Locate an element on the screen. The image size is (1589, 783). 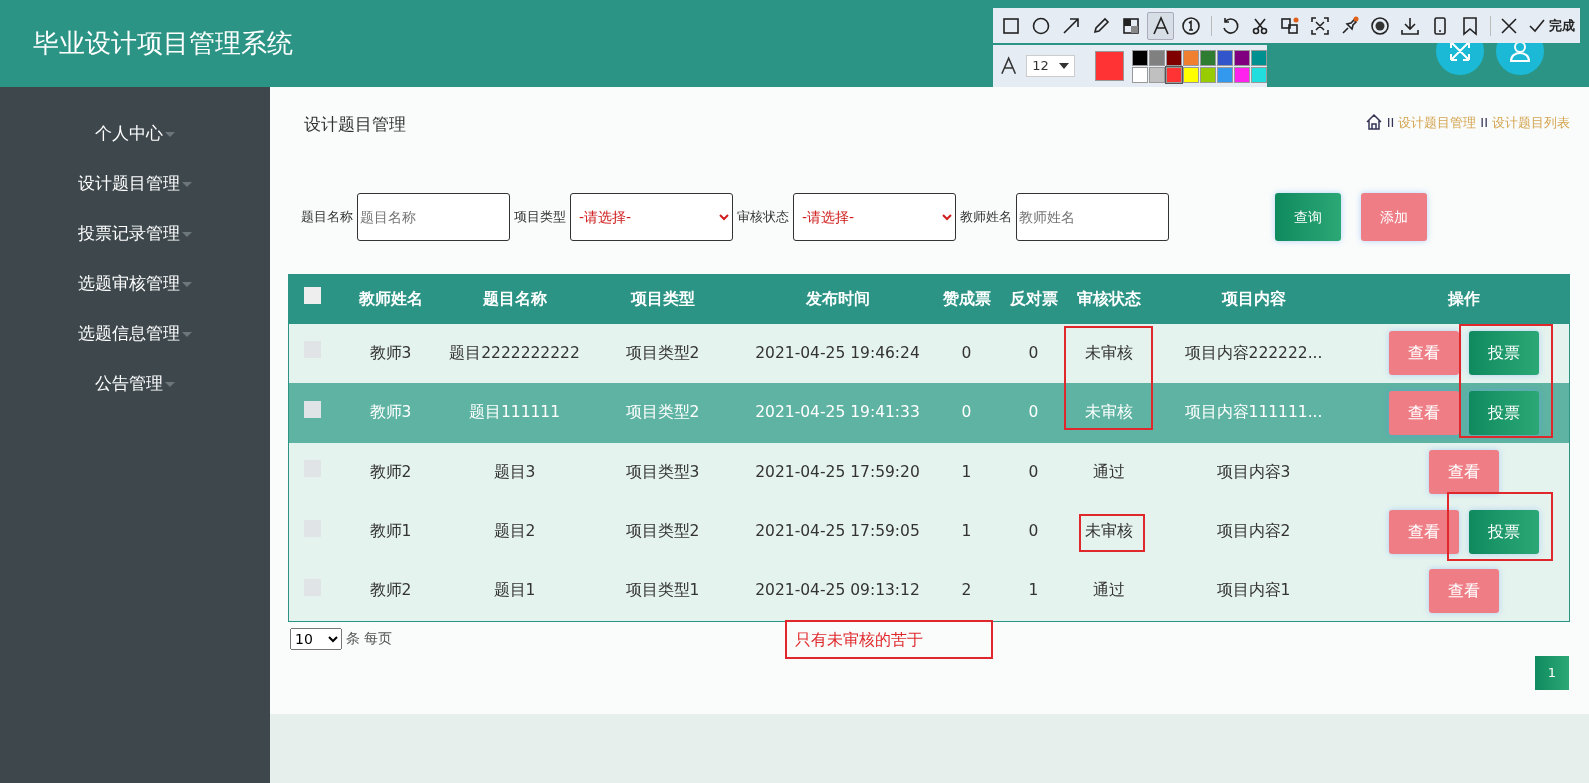
page-size-label: 条 每页 is located at coordinates (369, 638).